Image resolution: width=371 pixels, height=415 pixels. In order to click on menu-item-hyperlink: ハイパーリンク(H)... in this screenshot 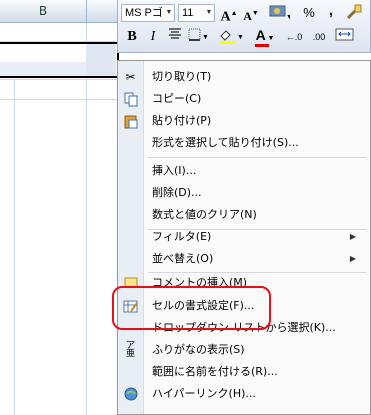, I will do `click(244, 394)`.